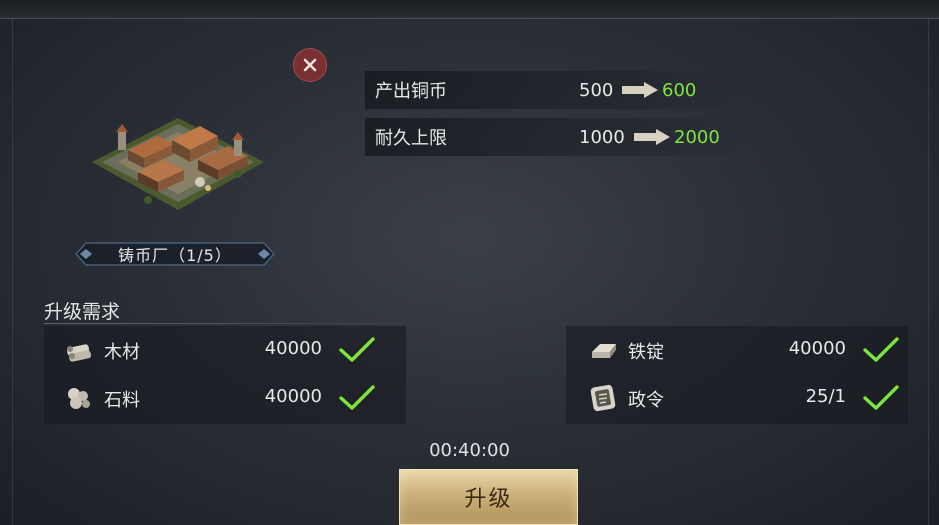 The width and height of the screenshot is (939, 525). Describe the element at coordinates (602, 137) in the screenshot. I see `stat-old-value: 1000` at that location.